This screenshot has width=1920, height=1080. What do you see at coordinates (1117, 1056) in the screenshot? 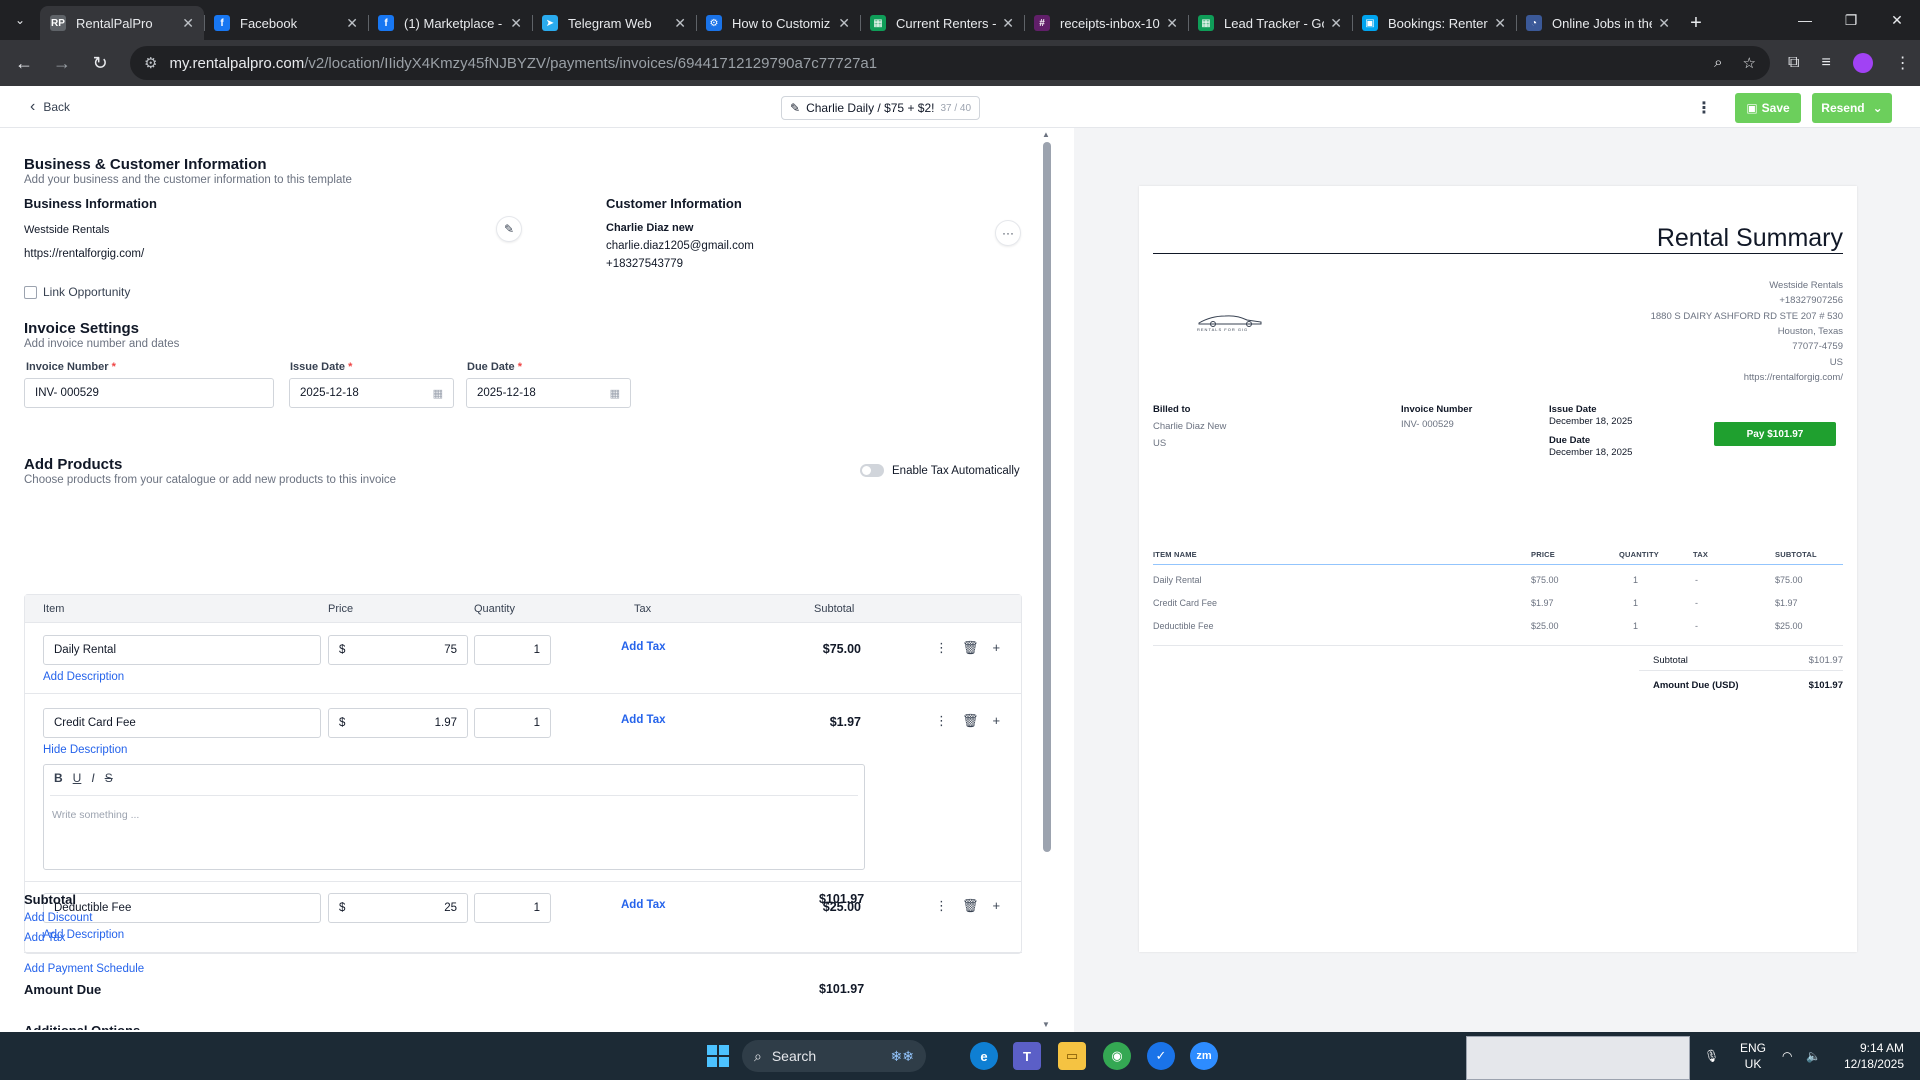
I see `chrome-icon: ◉` at bounding box center [1117, 1056].